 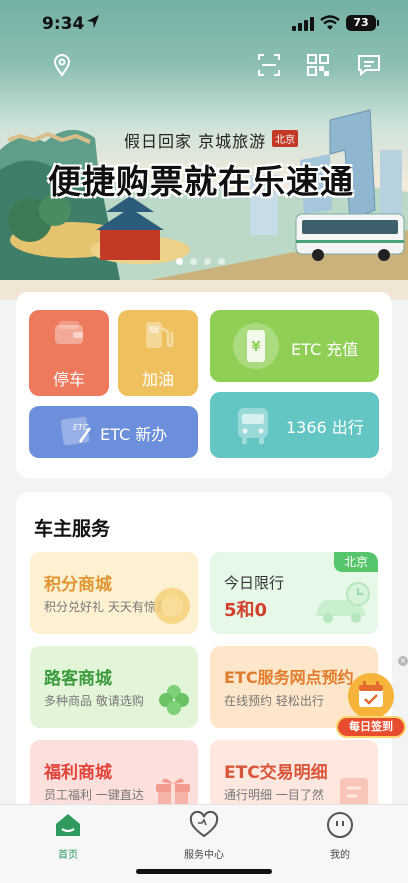 I want to click on luke-mall-tile: 路客商城 多种商品 敬请选购, so click(x=114, y=687).